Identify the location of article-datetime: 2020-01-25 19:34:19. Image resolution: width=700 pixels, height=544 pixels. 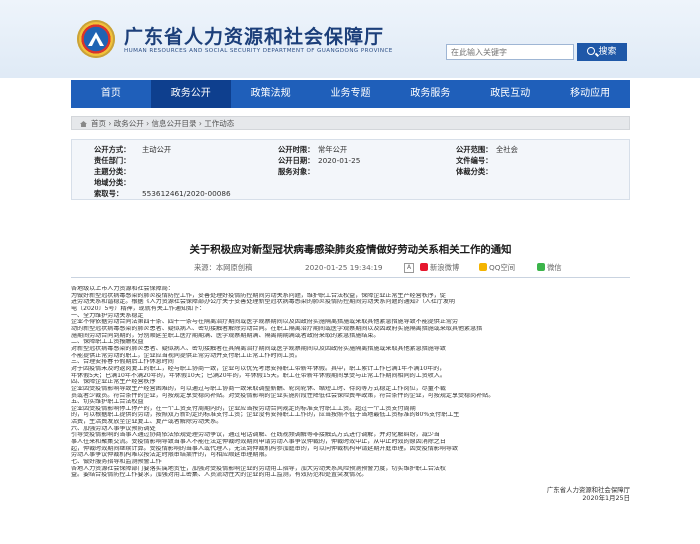
(344, 267).